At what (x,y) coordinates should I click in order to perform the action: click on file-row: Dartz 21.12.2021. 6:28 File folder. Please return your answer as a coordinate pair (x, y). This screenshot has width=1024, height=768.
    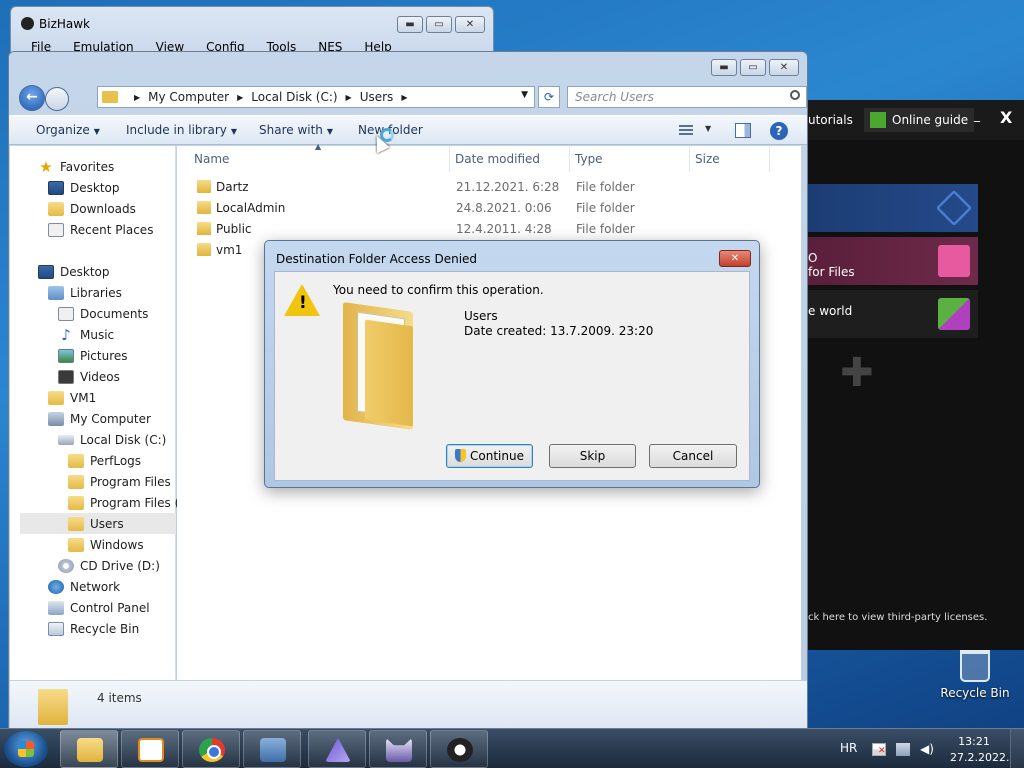
    Looking at the image, I should click on (477, 187).